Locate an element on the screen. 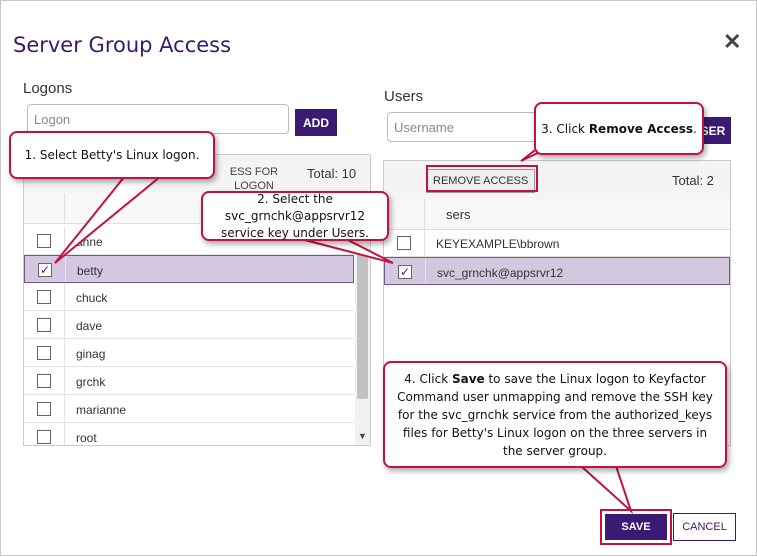 Image resolution: width=757 pixels, height=557 pixels. callout-step-3-text: 3. Click Remove Access. is located at coordinates (619, 129).